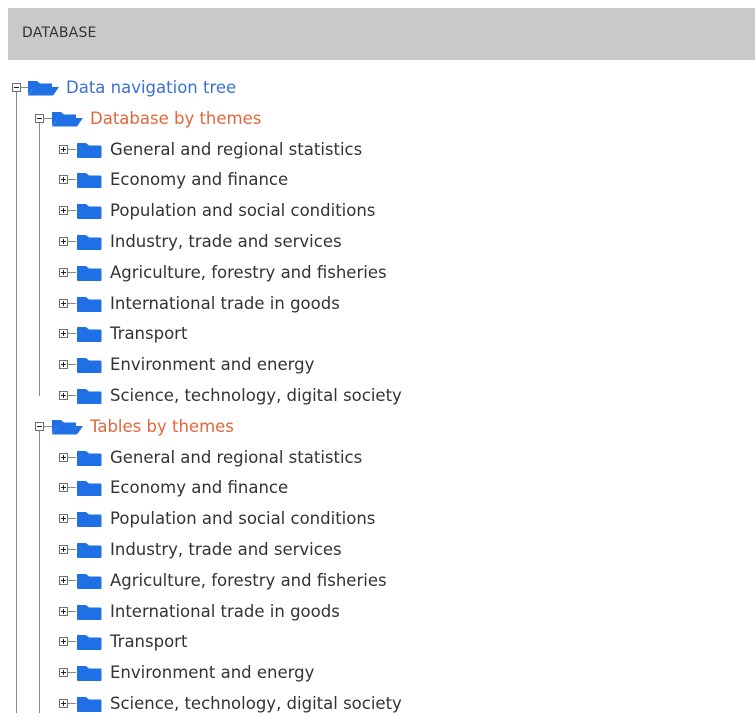 The width and height of the screenshot is (755, 718). I want to click on tree-node-label: Tables by themes, so click(162, 427).